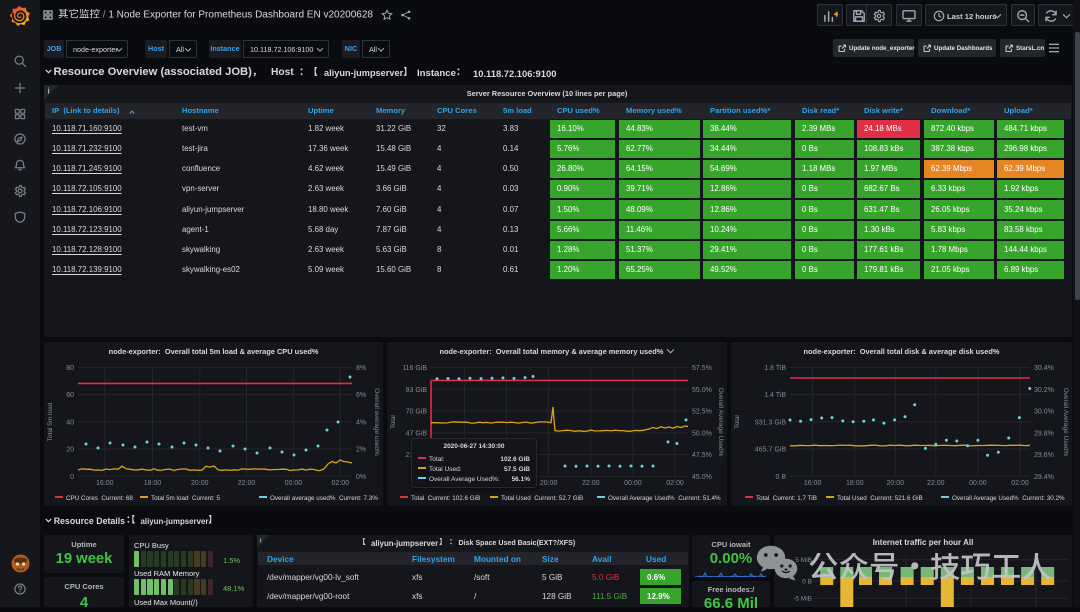 The image size is (1080, 612). I want to click on svg-text: 0%, so click(361, 477).